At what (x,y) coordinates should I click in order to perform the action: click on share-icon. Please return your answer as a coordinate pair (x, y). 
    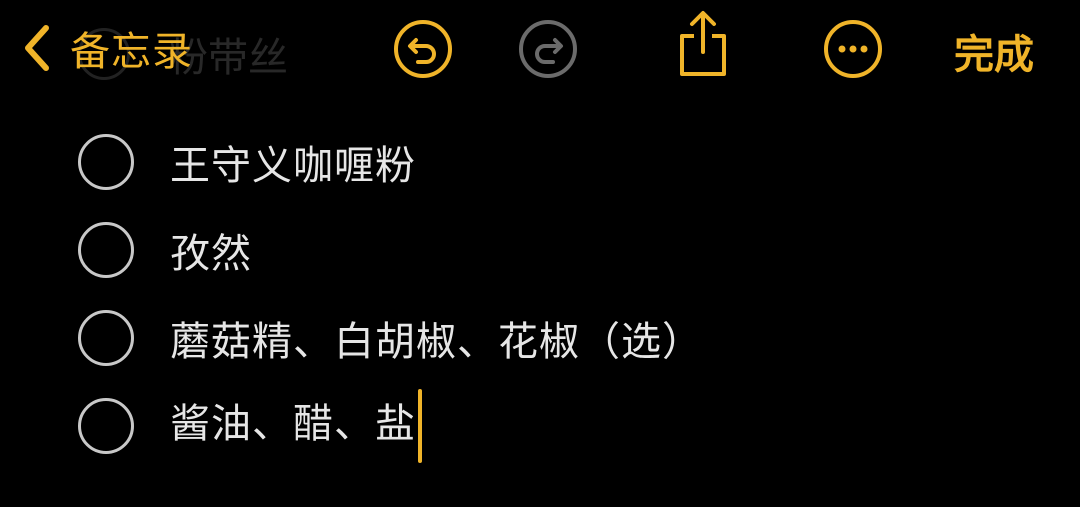
    Looking at the image, I should click on (703, 43).